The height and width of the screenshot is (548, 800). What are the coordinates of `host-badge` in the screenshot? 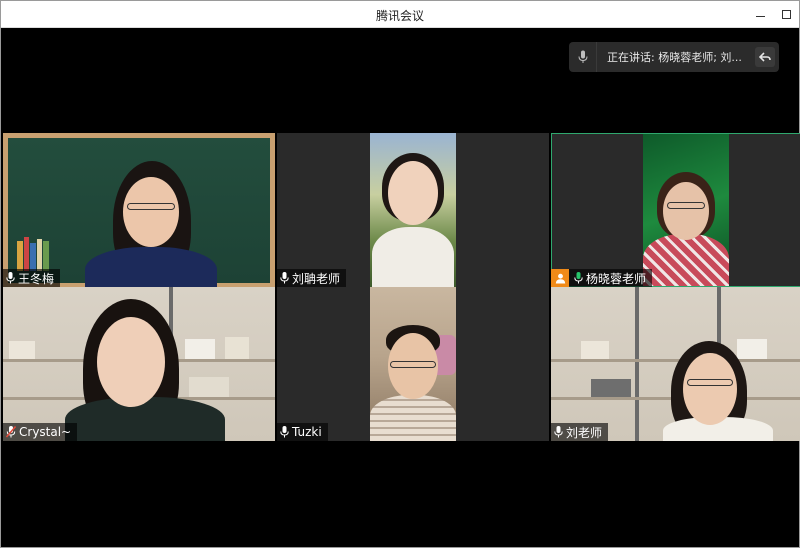 It's located at (560, 278).